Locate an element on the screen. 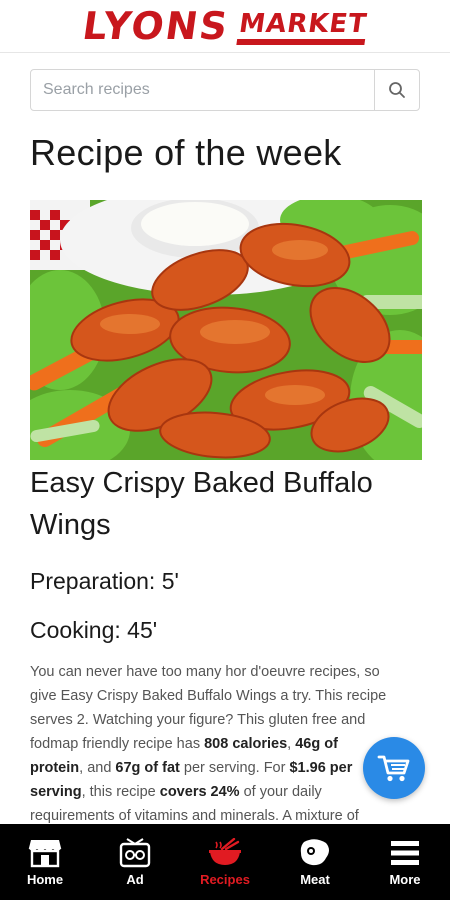  section-title: Recipe of the week is located at coordinates (186, 152).